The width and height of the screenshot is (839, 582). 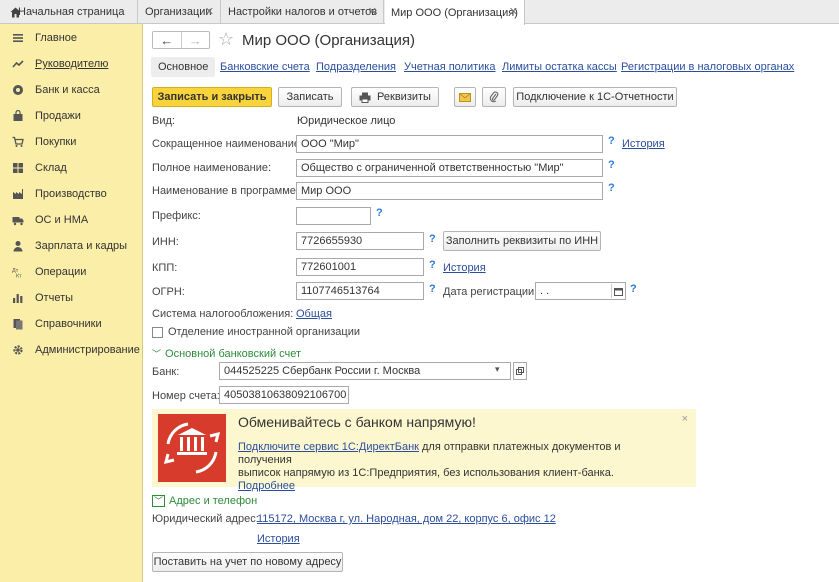 I want to click on operations-icon: ДтКт, so click(x=17, y=273).